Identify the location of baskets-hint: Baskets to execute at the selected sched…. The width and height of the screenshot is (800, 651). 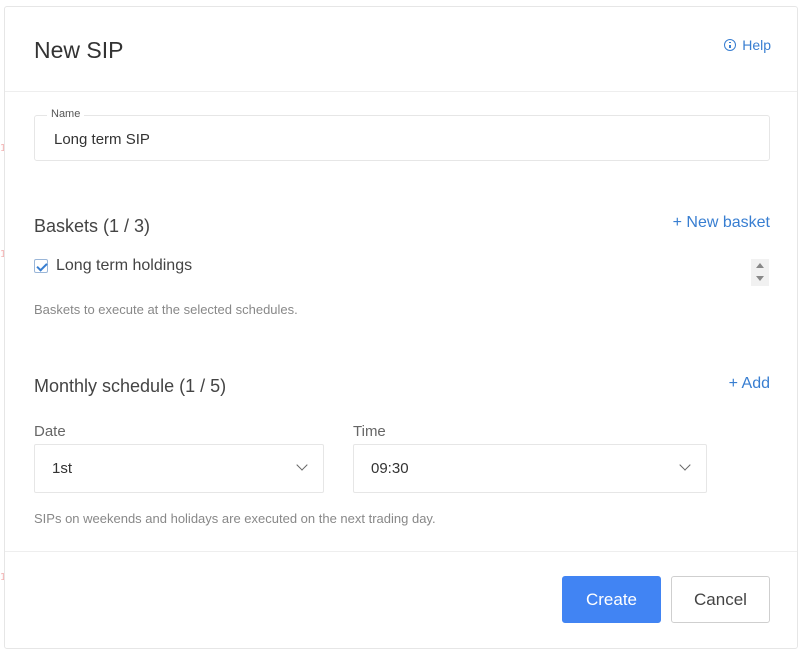
(166, 309).